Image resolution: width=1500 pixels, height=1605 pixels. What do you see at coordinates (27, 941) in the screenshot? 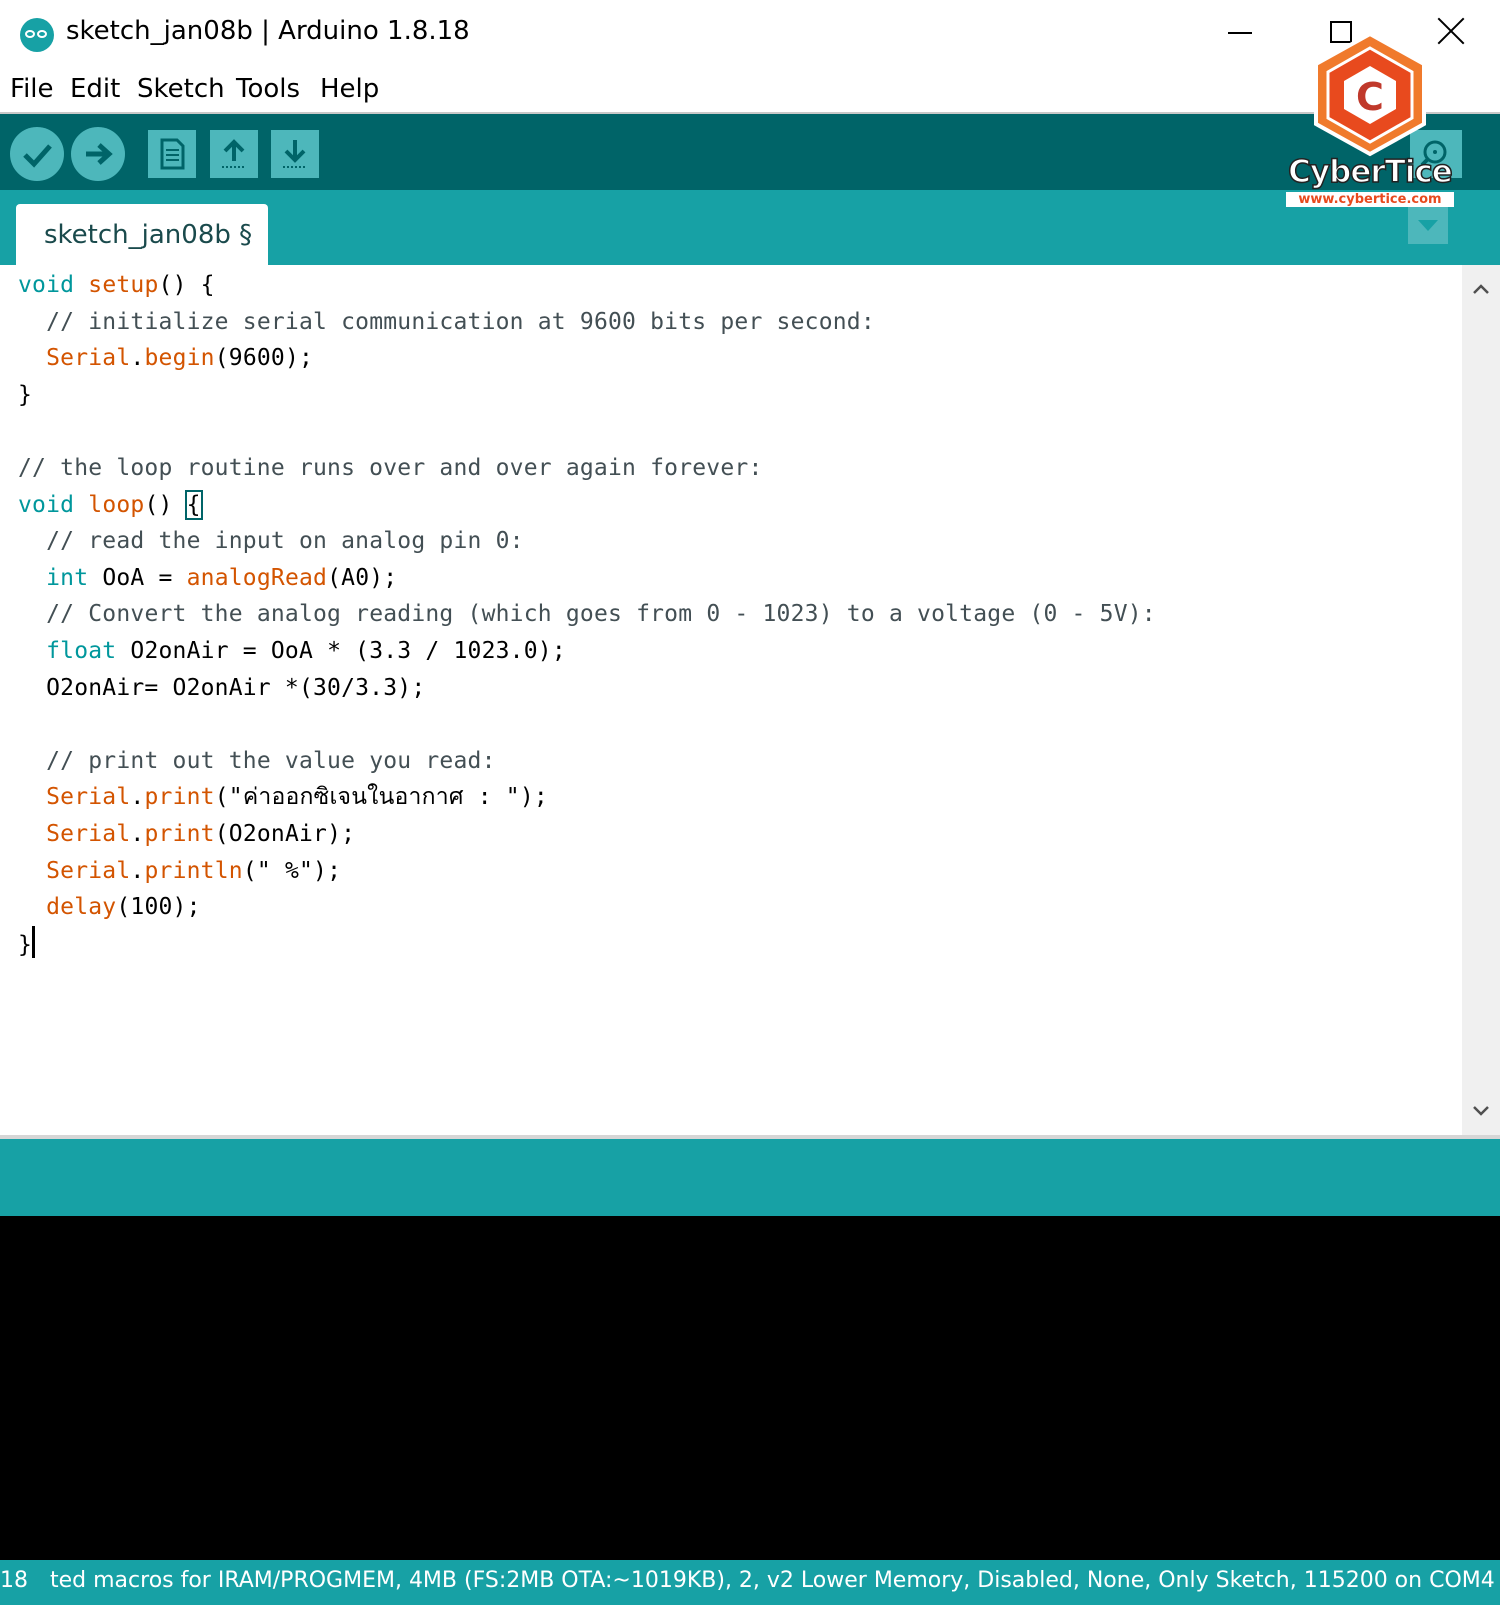
I see `code-line-19: }` at bounding box center [27, 941].